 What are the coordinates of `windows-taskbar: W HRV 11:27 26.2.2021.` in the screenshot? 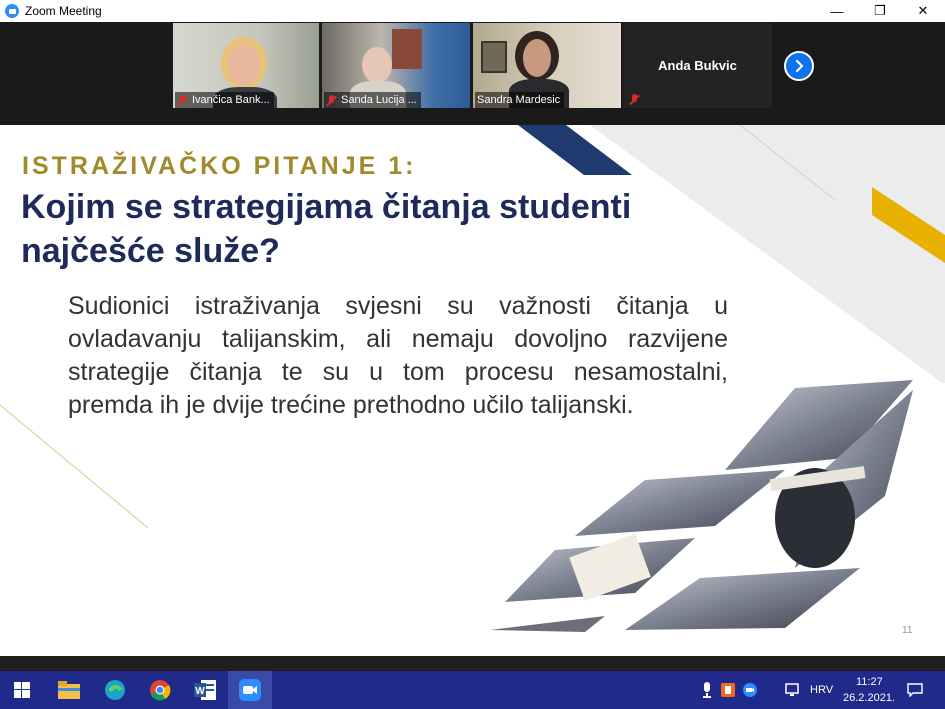 It's located at (472, 682).